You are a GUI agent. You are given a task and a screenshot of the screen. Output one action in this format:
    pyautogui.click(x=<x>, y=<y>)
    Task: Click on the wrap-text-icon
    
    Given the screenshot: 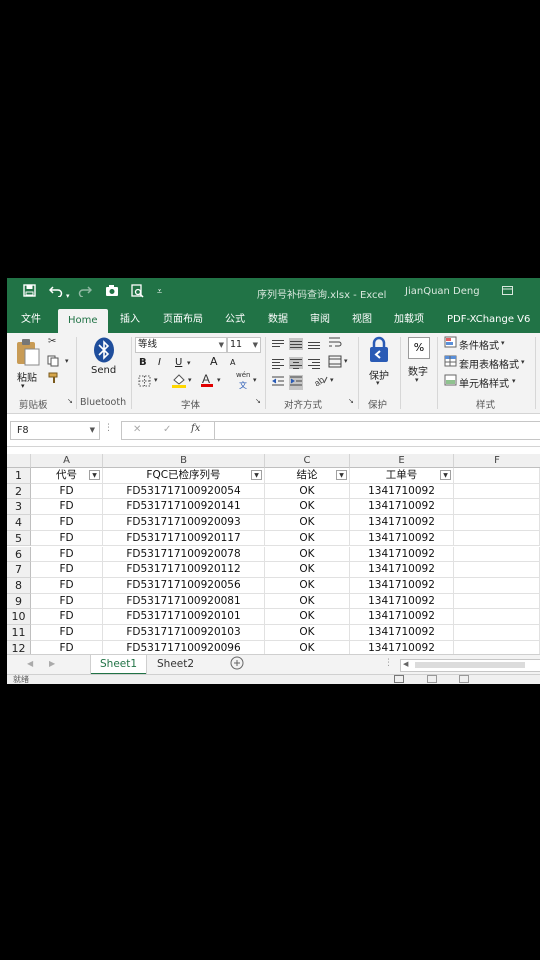 What is the action you would take?
    pyautogui.click(x=335, y=344)
    